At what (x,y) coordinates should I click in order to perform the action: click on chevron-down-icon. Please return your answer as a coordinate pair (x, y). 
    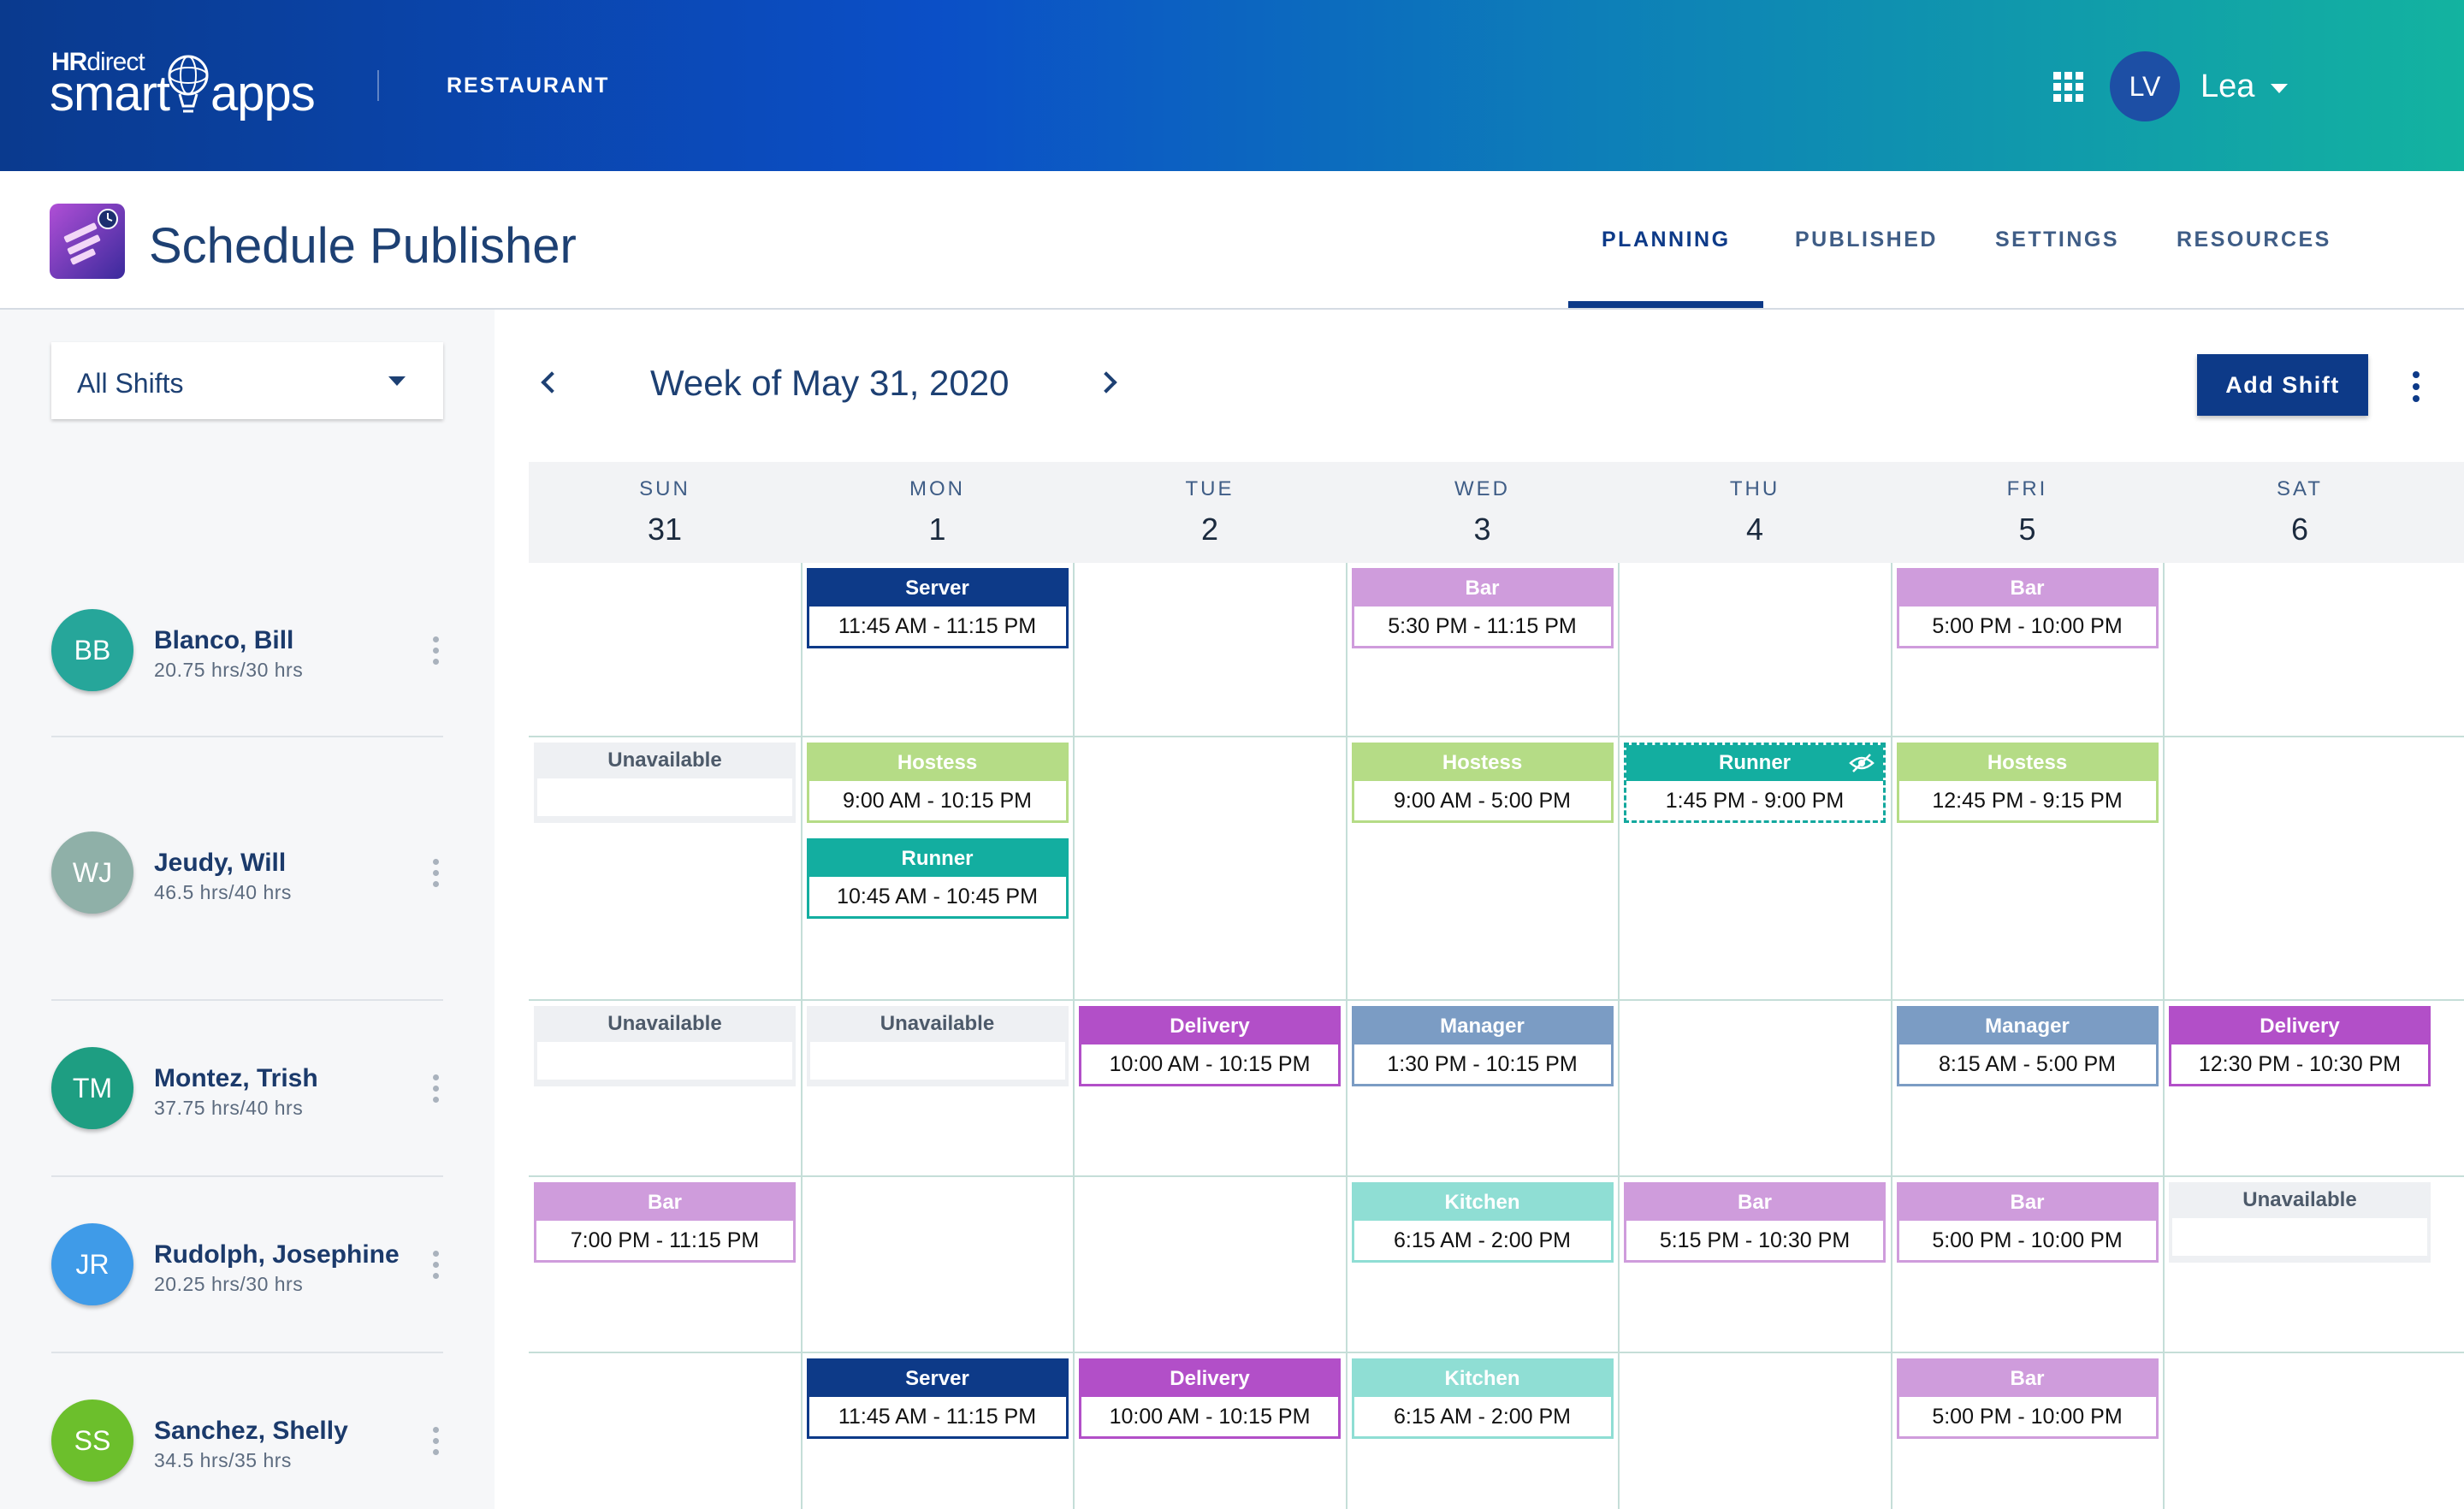
    Looking at the image, I should click on (2279, 89).